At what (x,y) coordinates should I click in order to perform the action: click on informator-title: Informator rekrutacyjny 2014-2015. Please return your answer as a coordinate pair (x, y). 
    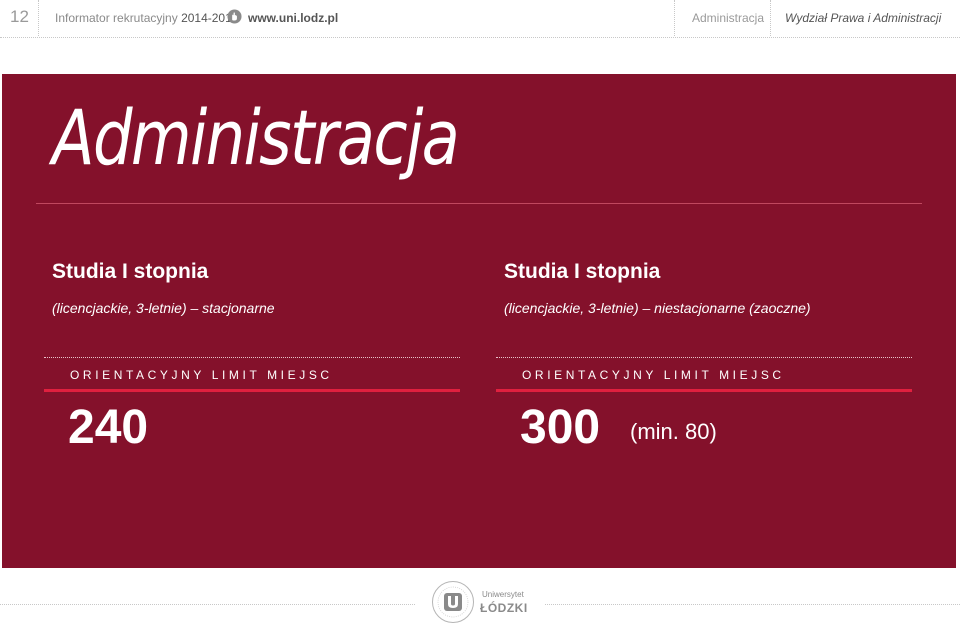
    Looking at the image, I should click on (146, 18).